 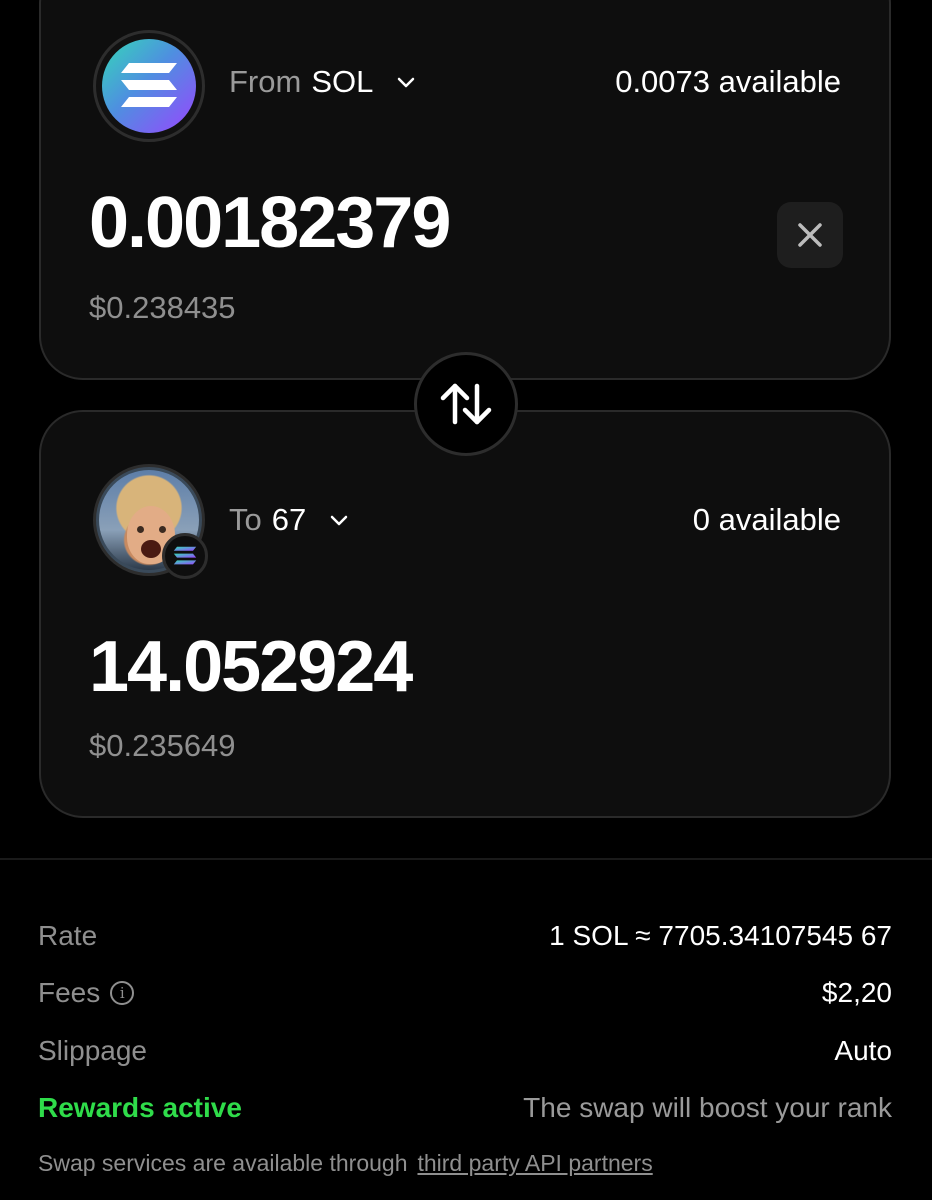 I want to click on from-prefix: From, so click(x=265, y=81).